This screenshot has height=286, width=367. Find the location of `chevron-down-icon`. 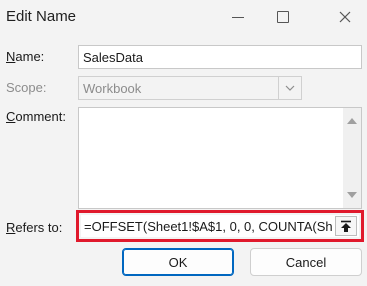

chevron-down-icon is located at coordinates (290, 88).